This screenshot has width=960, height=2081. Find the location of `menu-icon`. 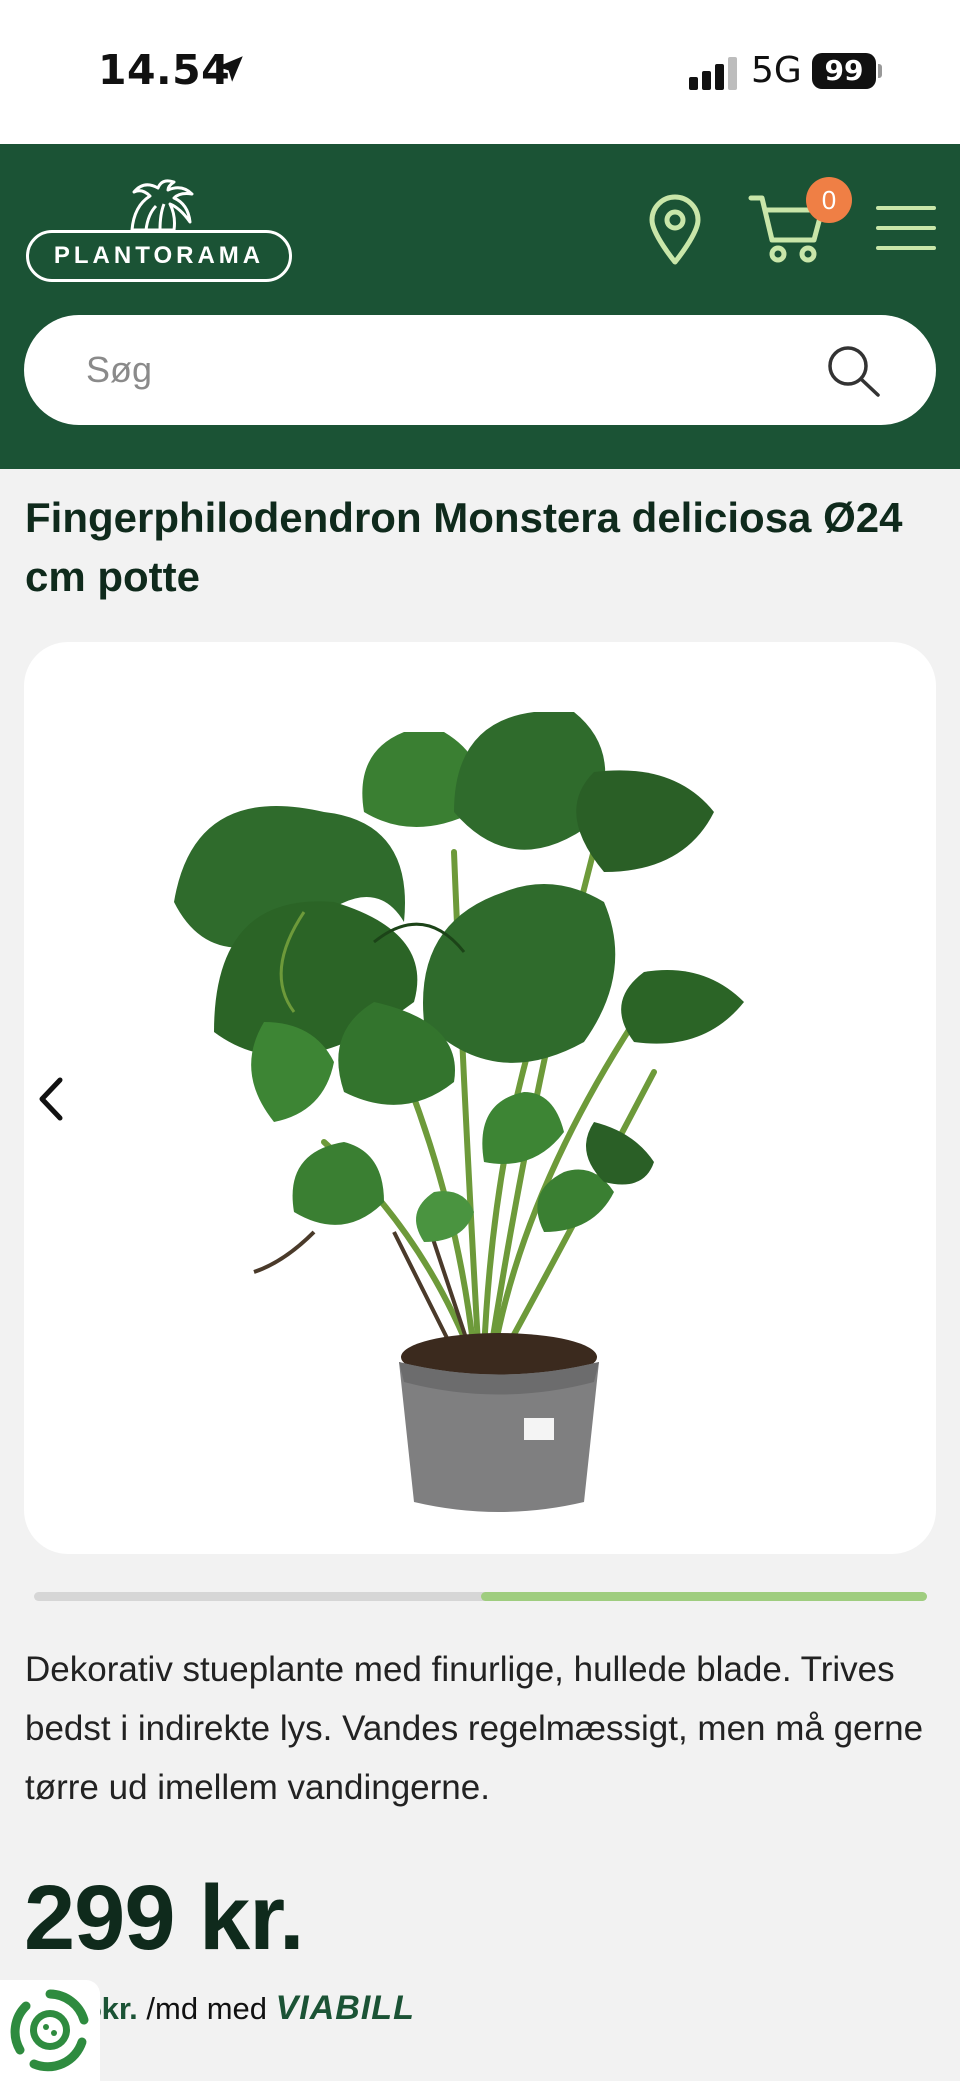

menu-icon is located at coordinates (906, 227).